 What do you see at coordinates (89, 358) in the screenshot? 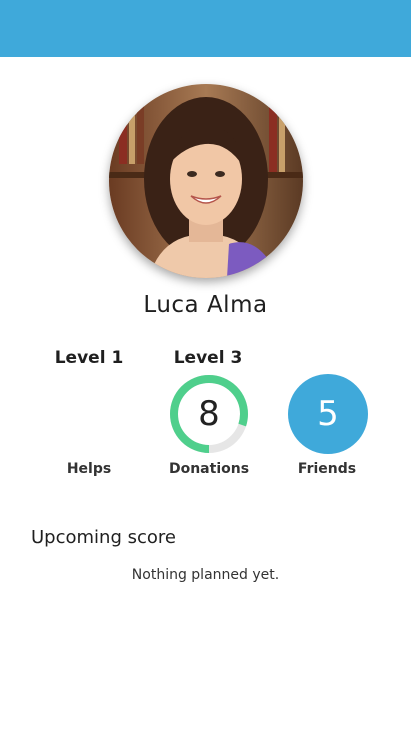
I see `helps-level: Level 1` at bounding box center [89, 358].